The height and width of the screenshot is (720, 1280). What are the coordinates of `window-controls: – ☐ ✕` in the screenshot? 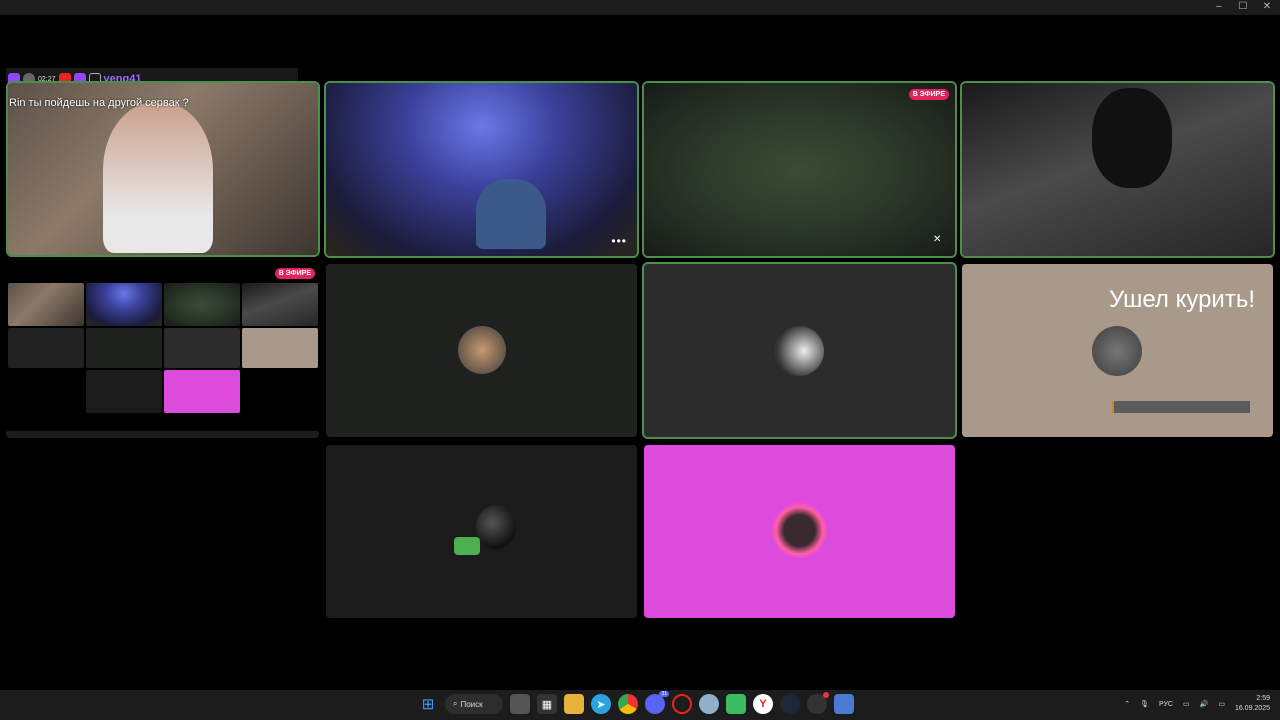 It's located at (1243, 7).